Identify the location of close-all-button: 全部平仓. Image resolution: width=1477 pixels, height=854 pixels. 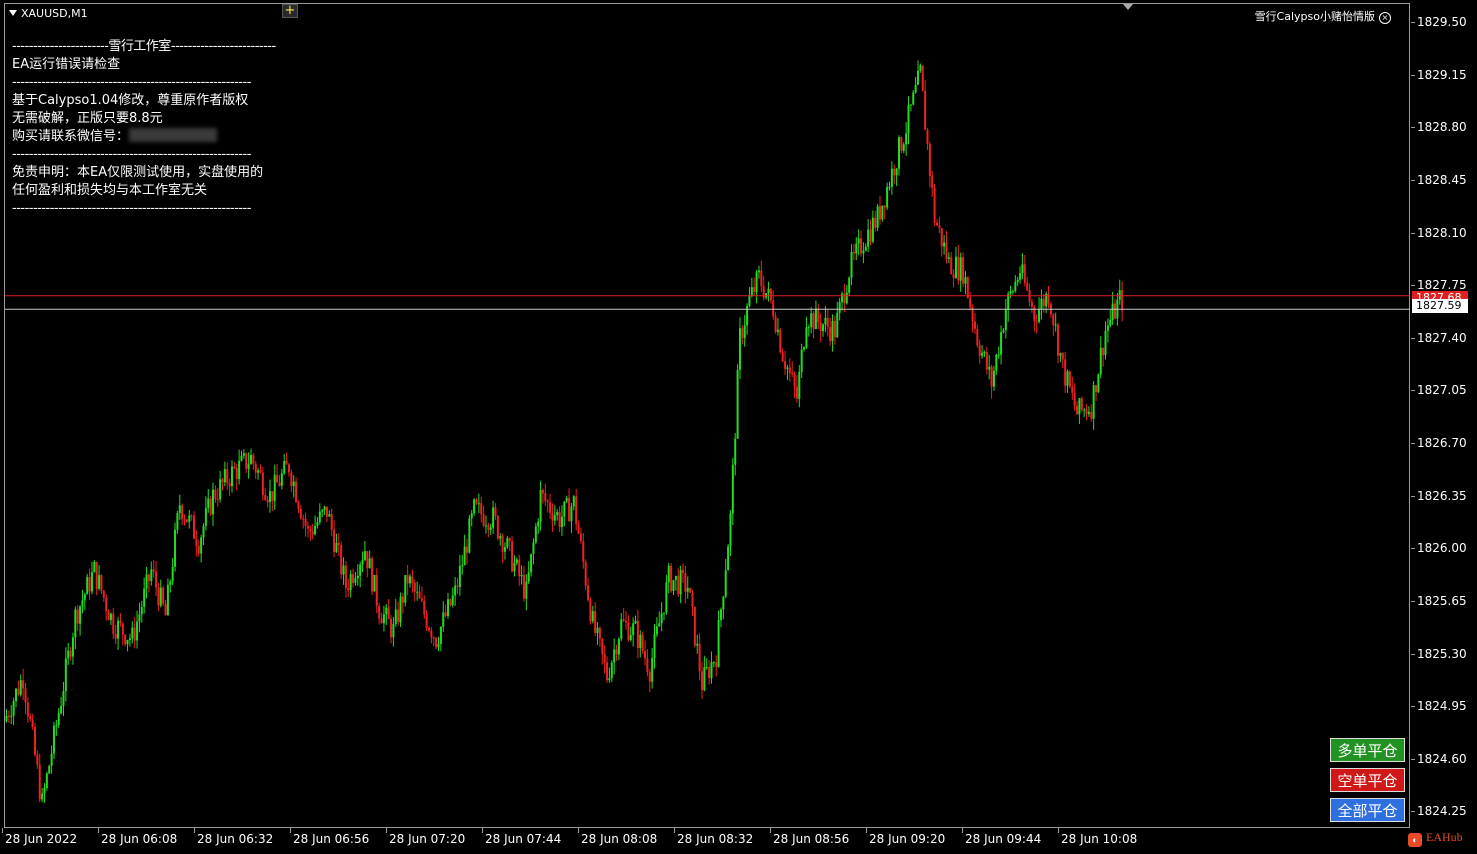
(1367, 810).